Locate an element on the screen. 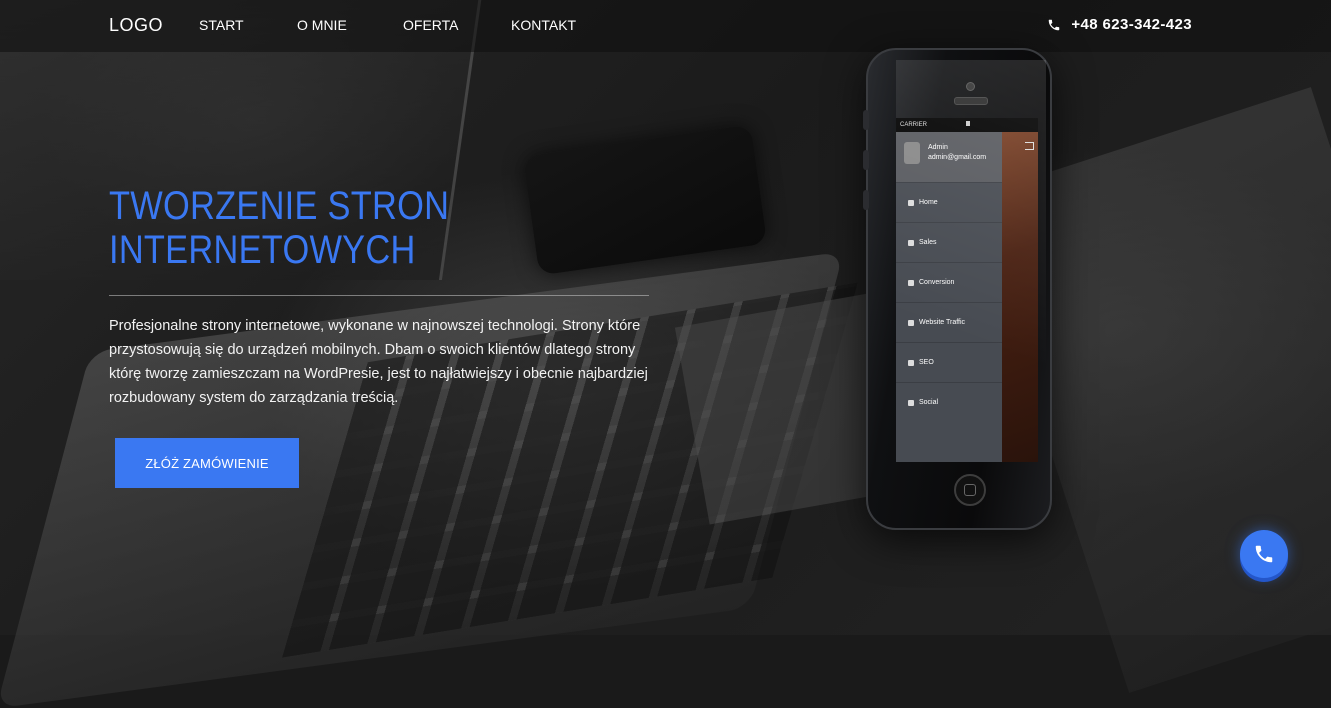 The height and width of the screenshot is (708, 1331). phone-home-button is located at coordinates (970, 490).